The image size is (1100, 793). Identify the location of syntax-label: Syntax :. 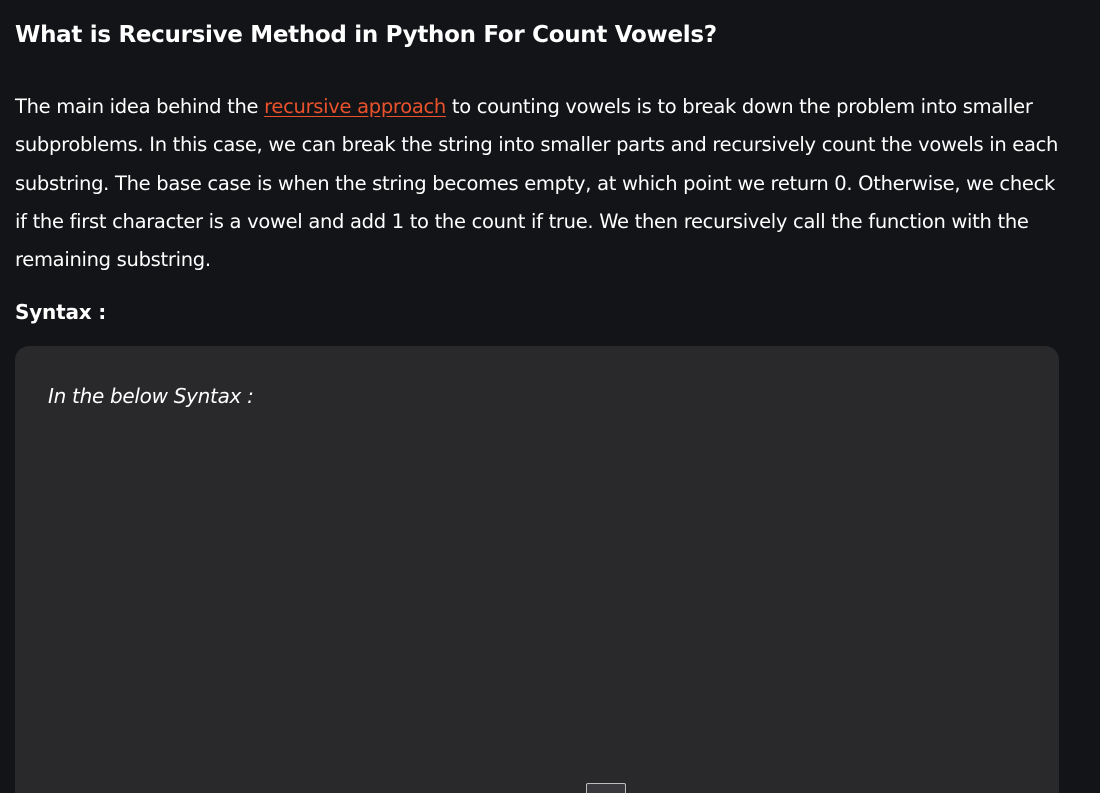
(60, 312).